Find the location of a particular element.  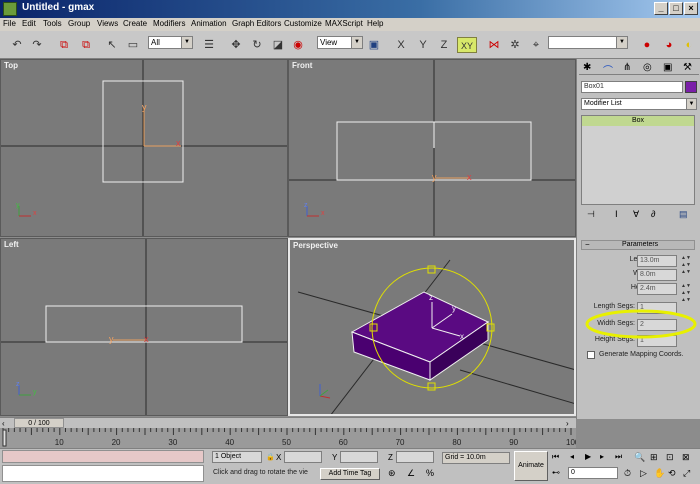

menu-graph-editors: Graph Editors is located at coordinates (256, 23).